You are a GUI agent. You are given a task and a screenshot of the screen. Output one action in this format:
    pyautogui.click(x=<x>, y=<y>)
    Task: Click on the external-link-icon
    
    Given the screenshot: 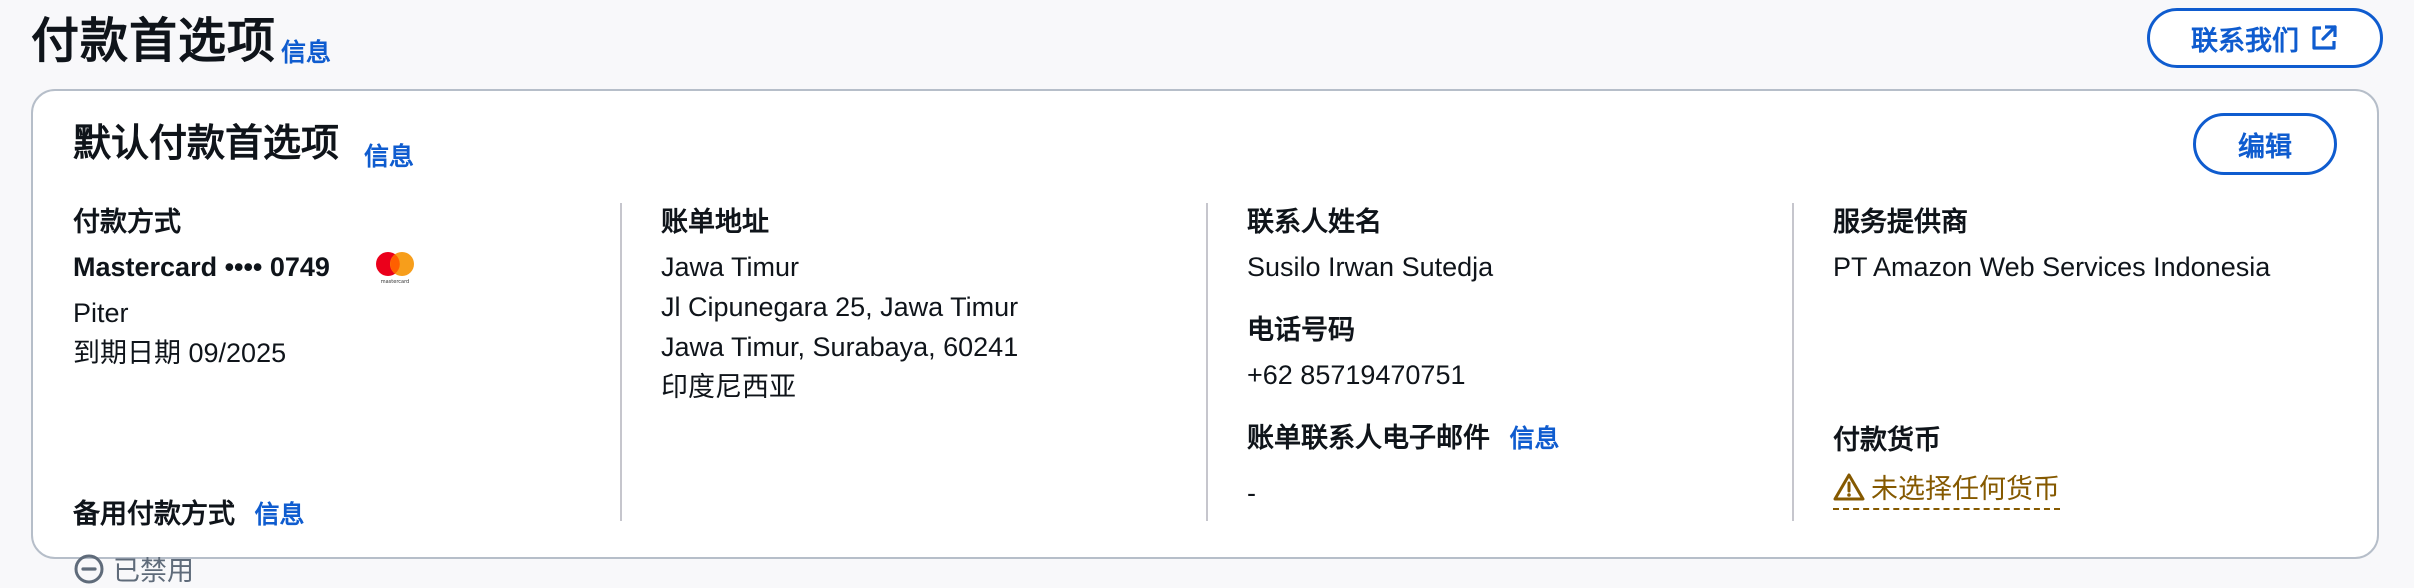 What is the action you would take?
    pyautogui.click(x=2324, y=38)
    